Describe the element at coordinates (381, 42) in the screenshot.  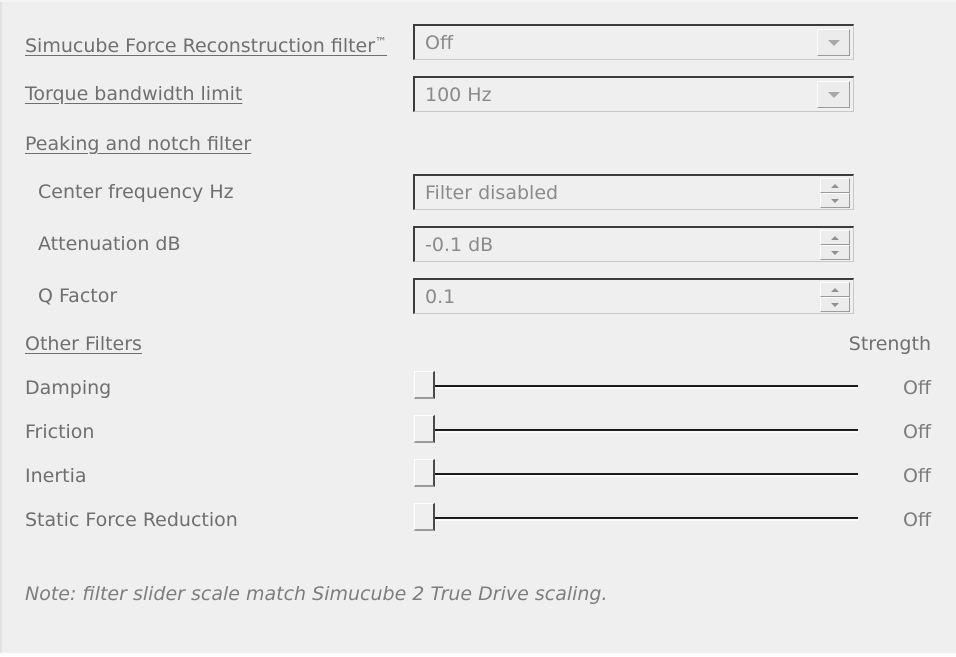
I see `trademark-symbol: ™` at that location.